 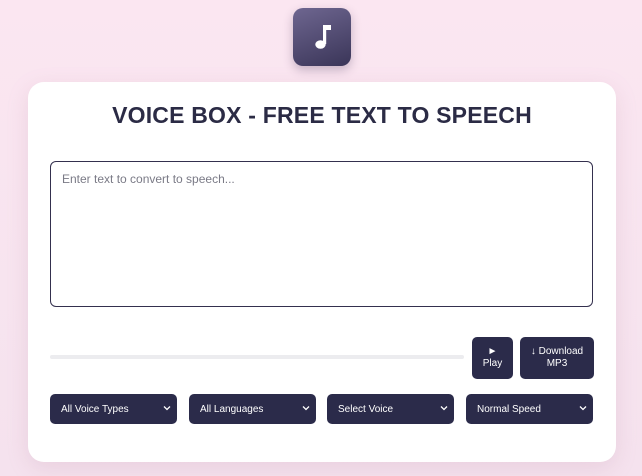 I want to click on download-label-line2: MP3, so click(x=557, y=363).